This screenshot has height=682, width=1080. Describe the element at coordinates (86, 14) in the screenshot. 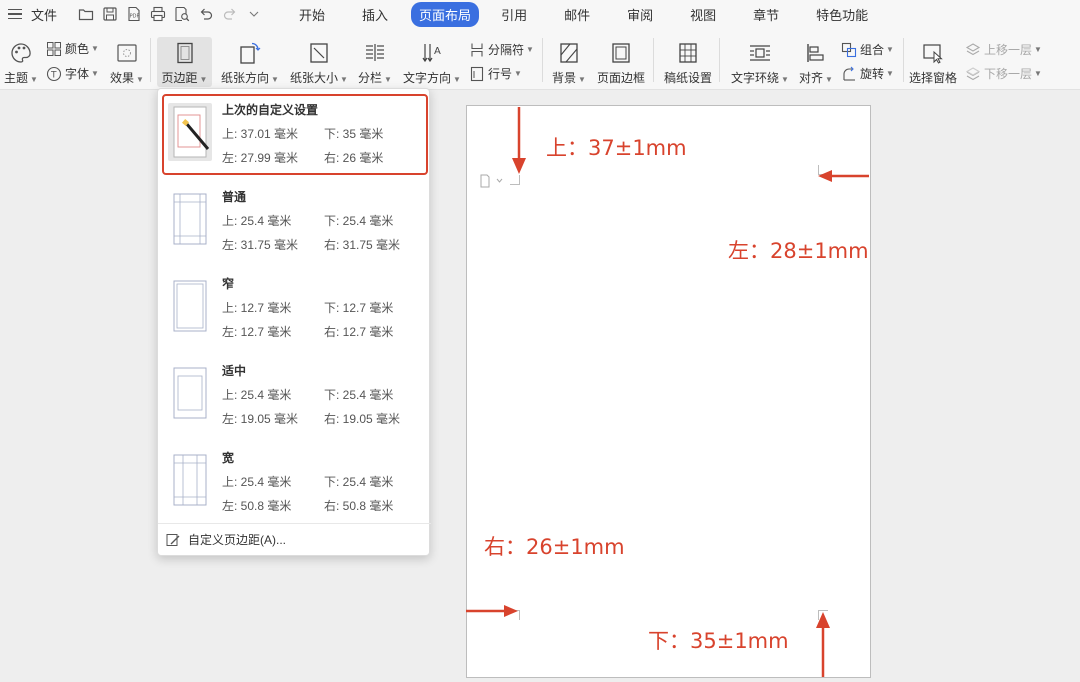

I see `open-folder-icon` at that location.